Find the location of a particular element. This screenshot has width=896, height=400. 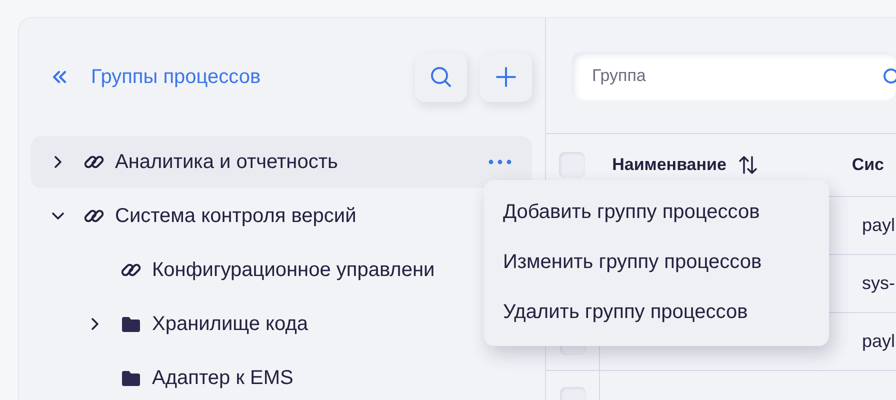

tree-item-label: Хранилище кода is located at coordinates (230, 324).